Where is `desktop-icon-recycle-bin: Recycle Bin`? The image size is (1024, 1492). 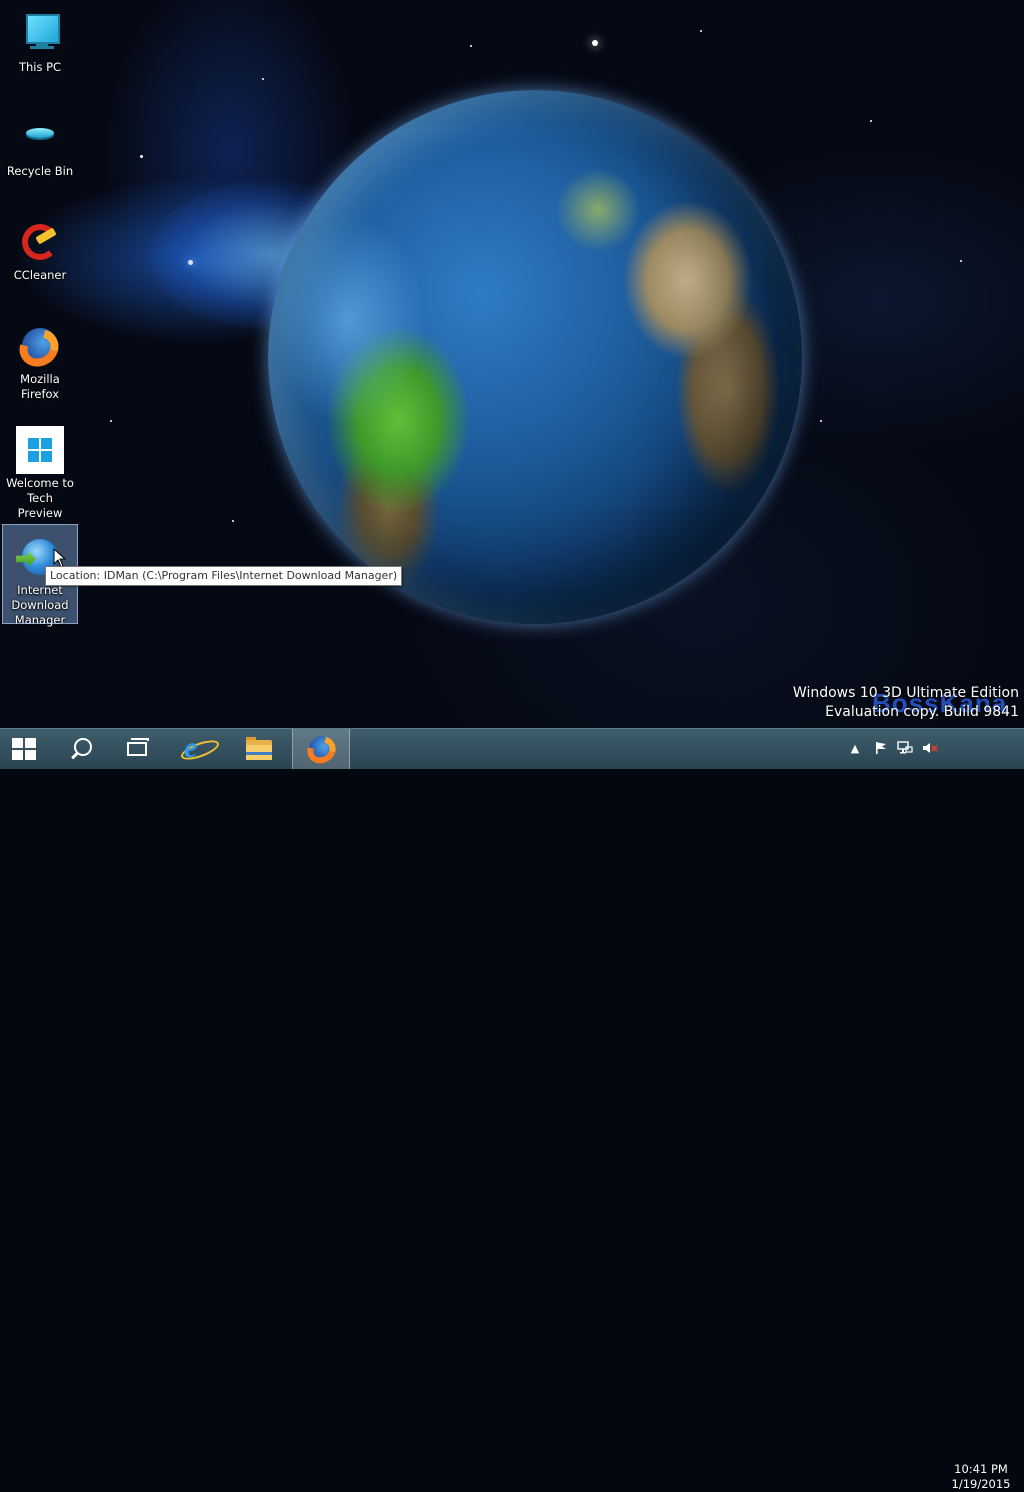
desktop-icon-recycle-bin: Recycle Bin is located at coordinates (40, 144).